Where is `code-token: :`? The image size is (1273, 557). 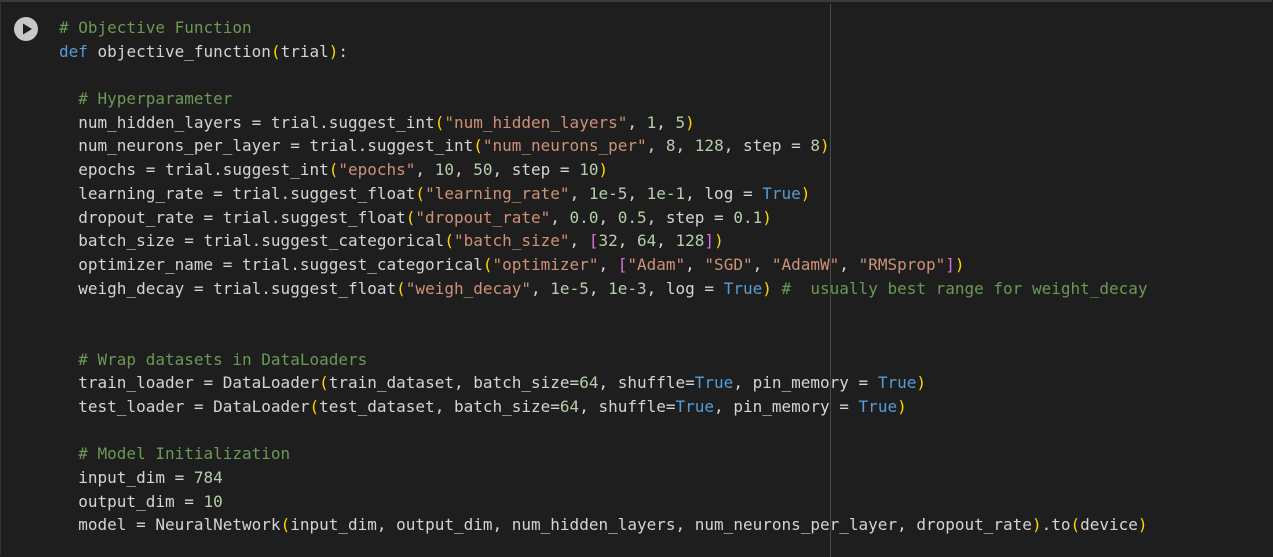 code-token: : is located at coordinates (343, 51).